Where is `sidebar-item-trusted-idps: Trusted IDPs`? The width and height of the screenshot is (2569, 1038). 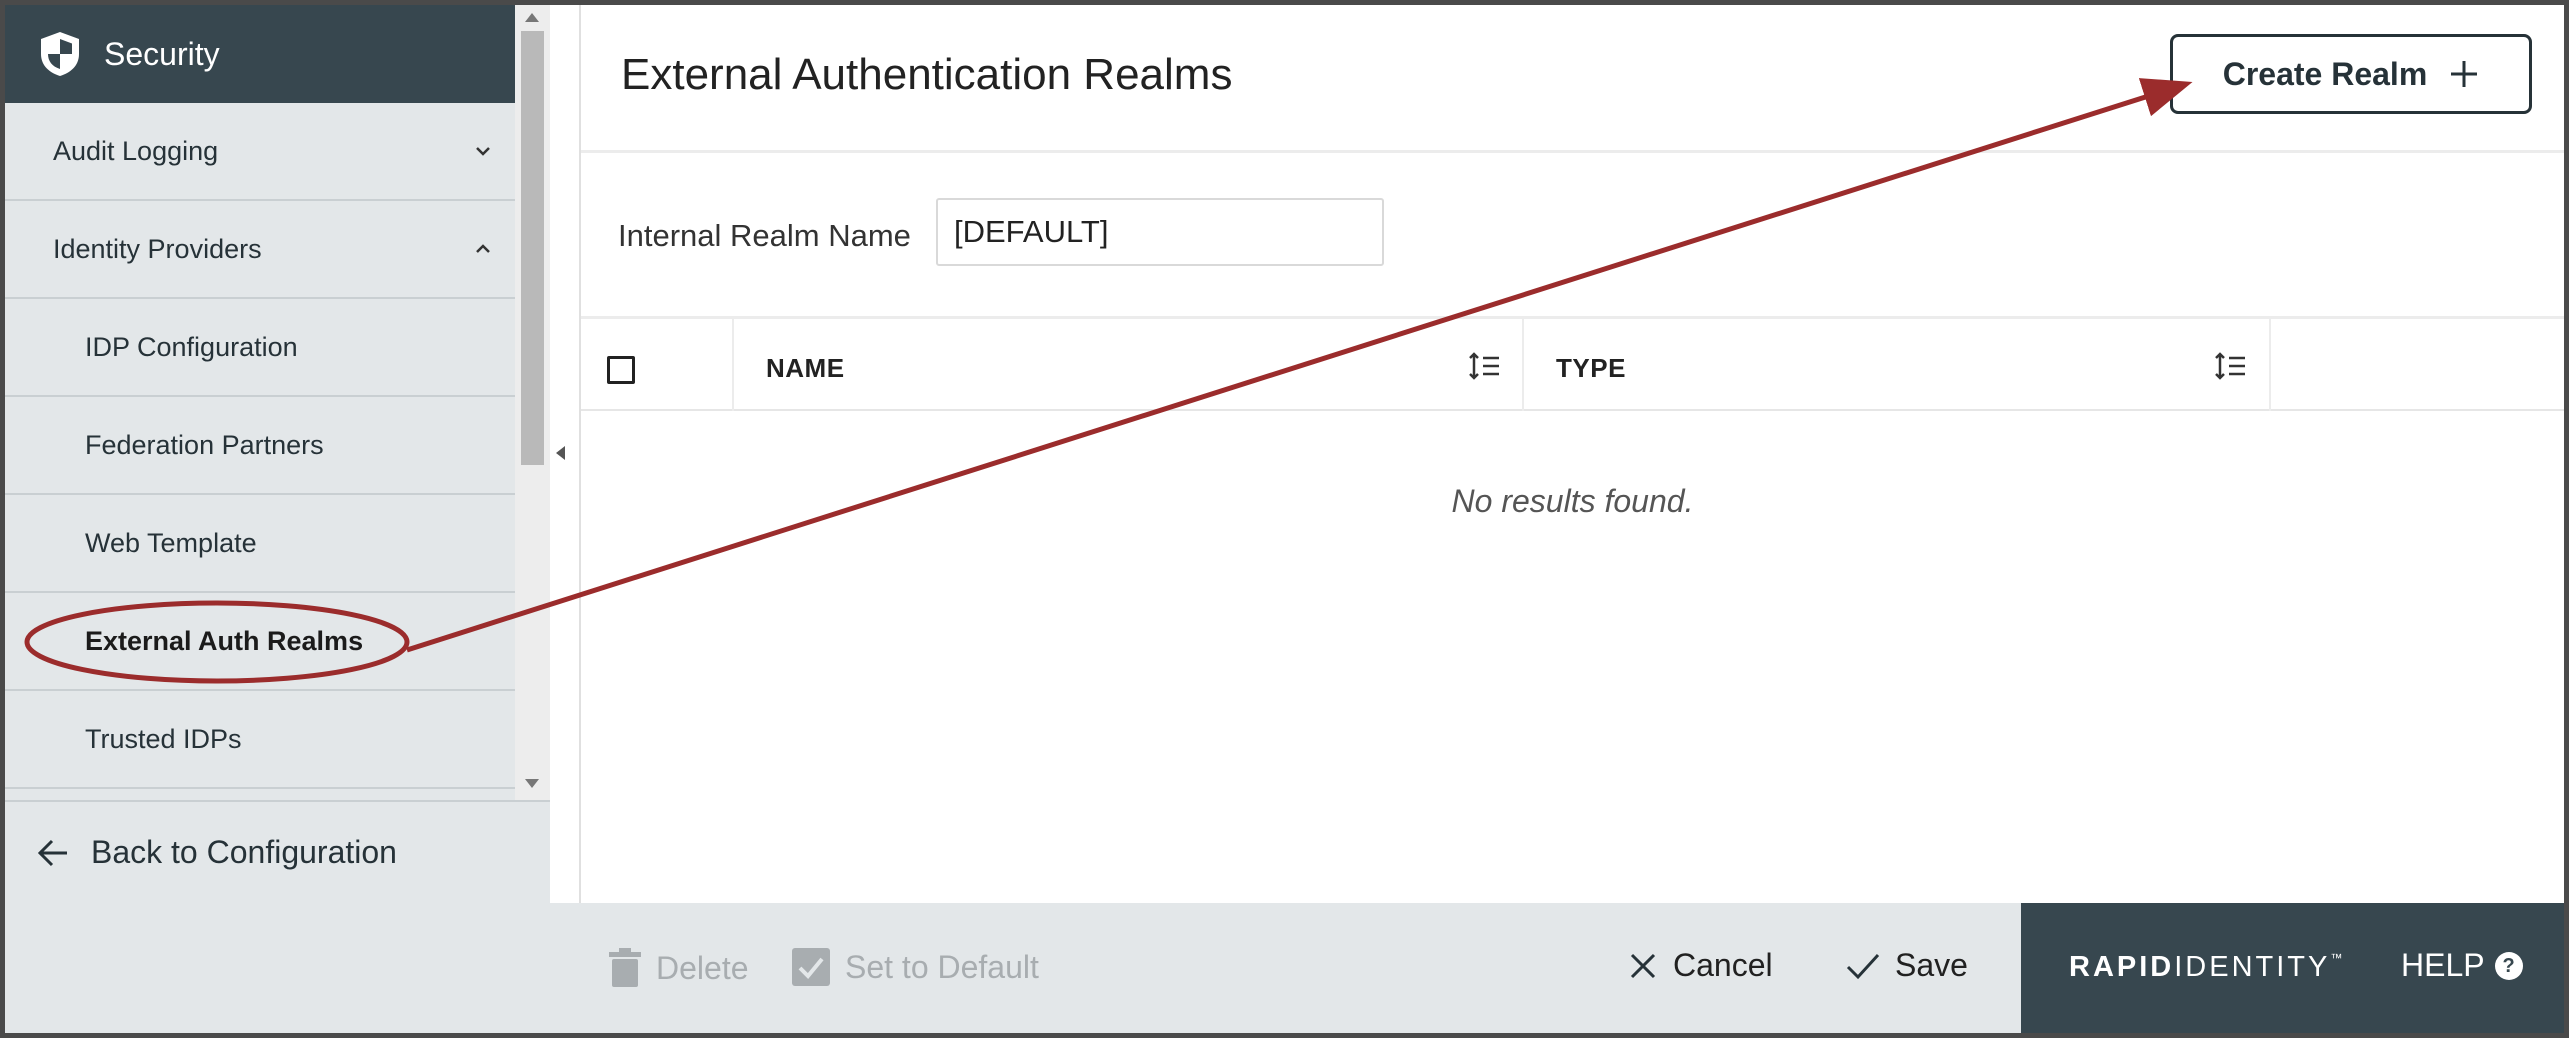
sidebar-item-trusted-idps: Trusted IDPs is located at coordinates (260, 740).